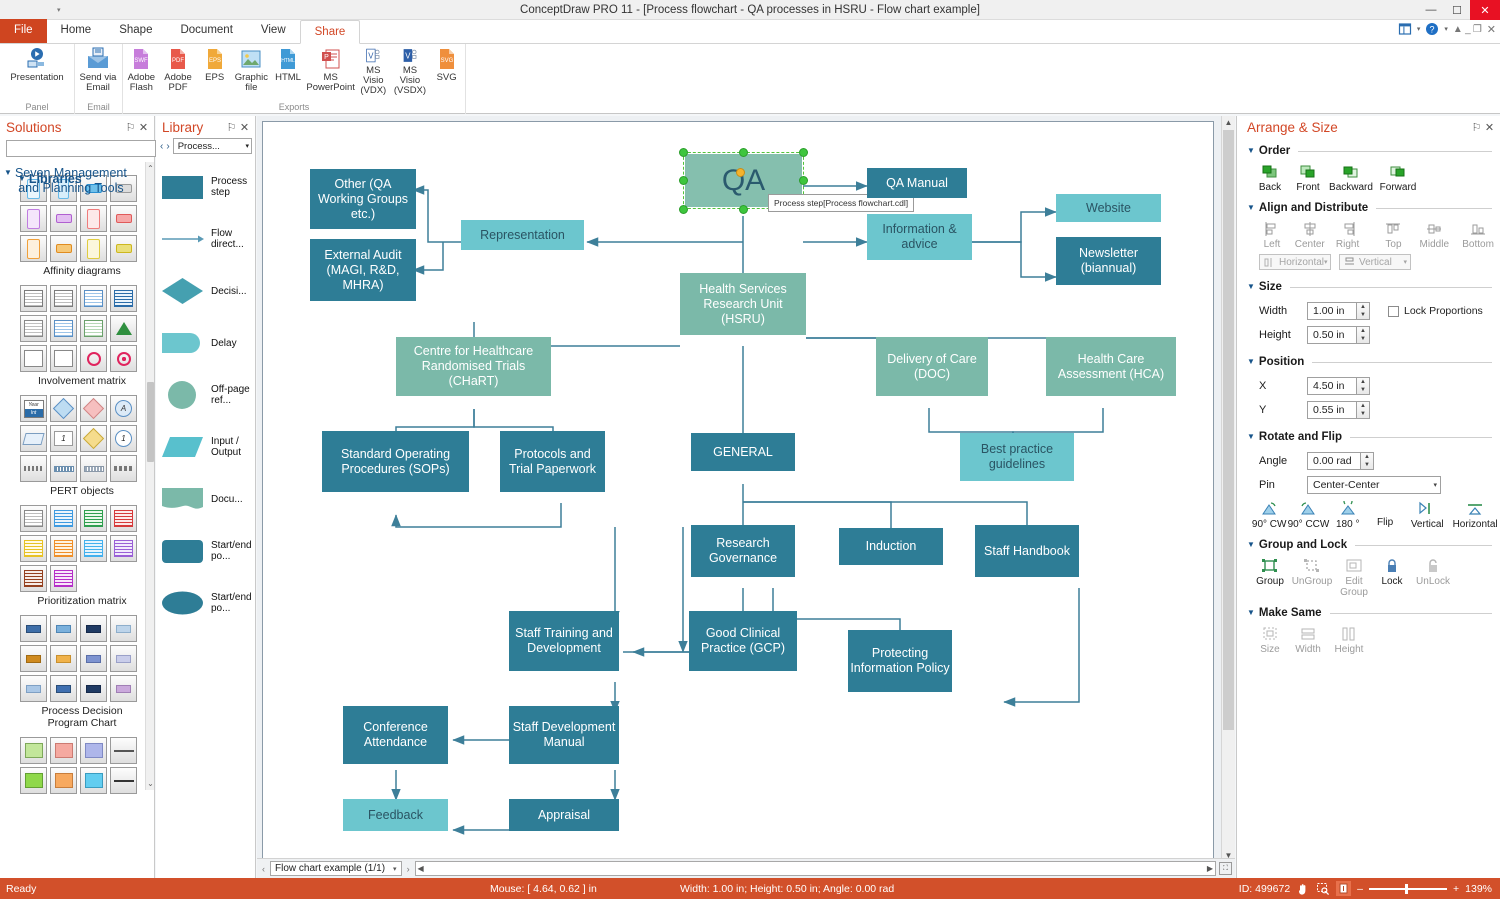 The image size is (1500, 899). What do you see at coordinates (1332, 386) in the screenshot?
I see `position-x-input: 4.50 in` at bounding box center [1332, 386].